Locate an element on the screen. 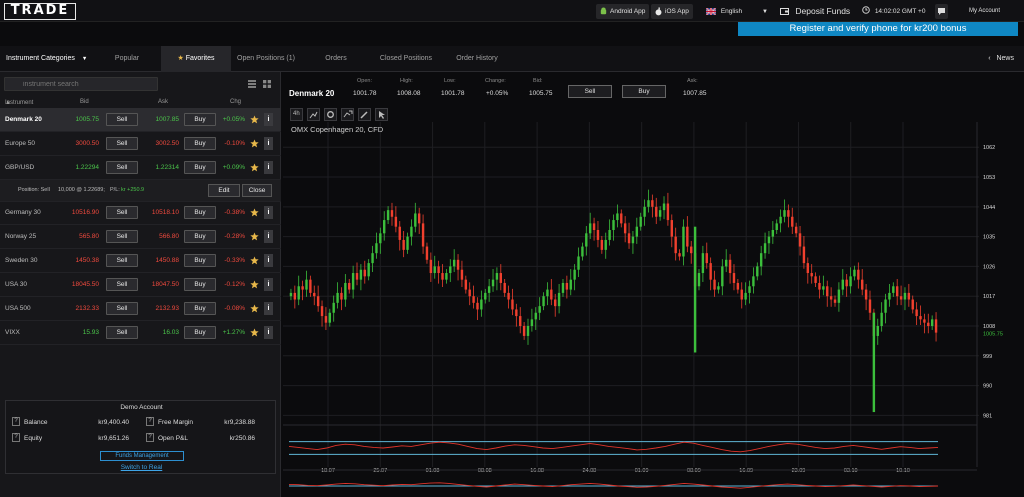 This screenshot has height=497, width=1024. switch-to-real-link: Switch to Real is located at coordinates (141, 467).